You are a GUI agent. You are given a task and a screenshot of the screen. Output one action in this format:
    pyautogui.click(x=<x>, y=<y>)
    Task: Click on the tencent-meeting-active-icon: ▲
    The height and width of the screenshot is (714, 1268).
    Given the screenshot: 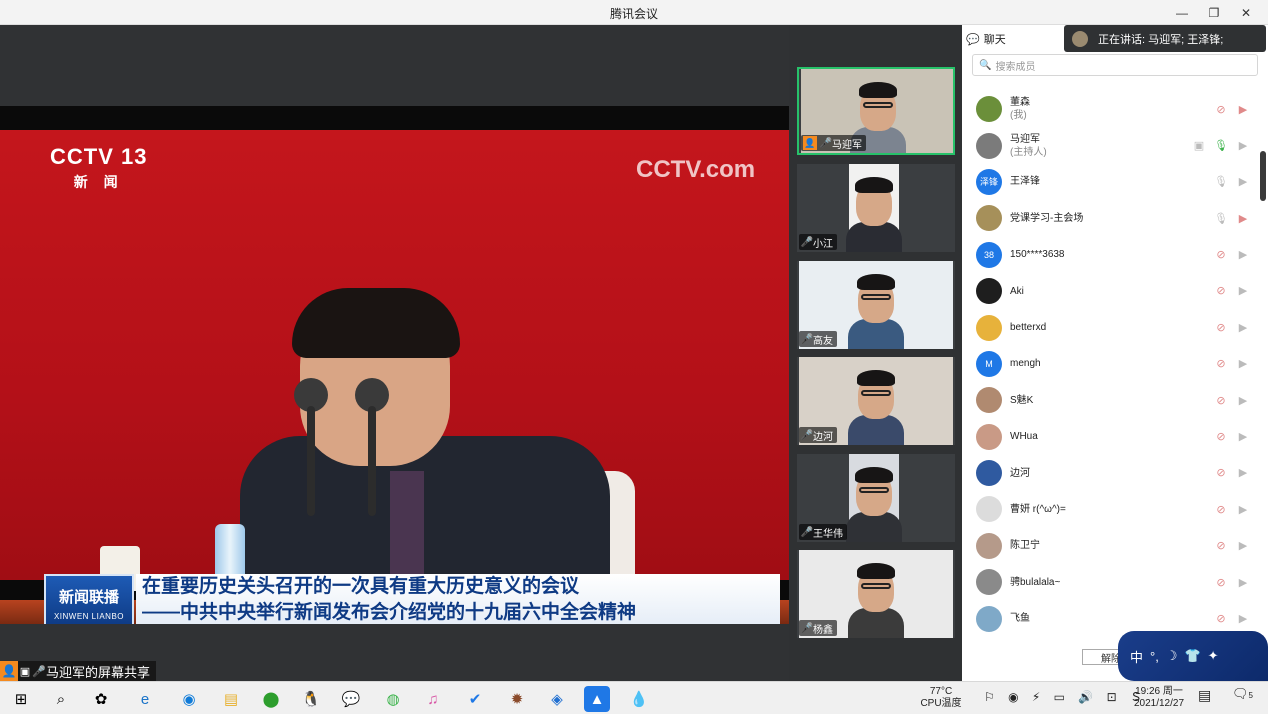 What is the action you would take?
    pyautogui.click(x=597, y=699)
    